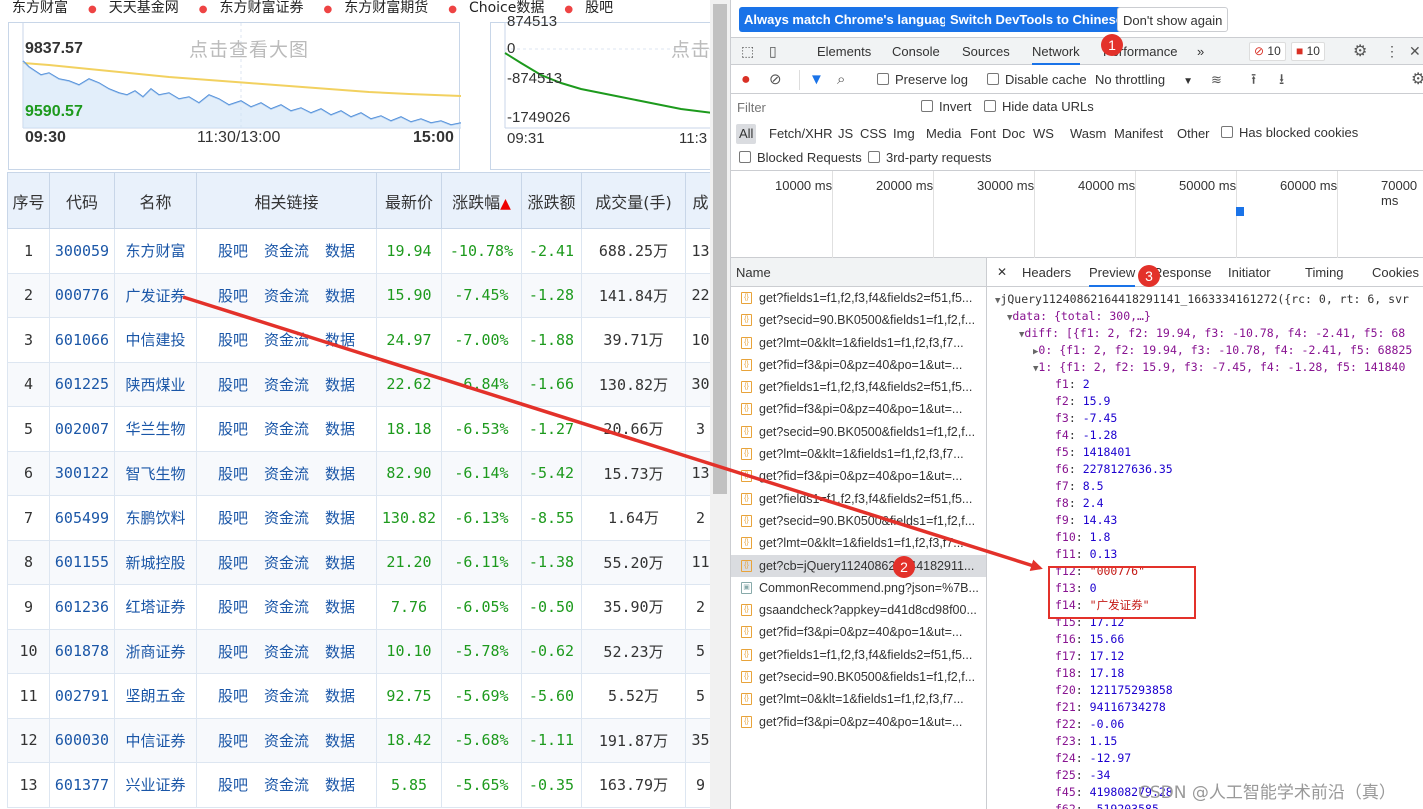  Describe the element at coordinates (1122, 592) in the screenshot. I see `highlight-box` at that location.